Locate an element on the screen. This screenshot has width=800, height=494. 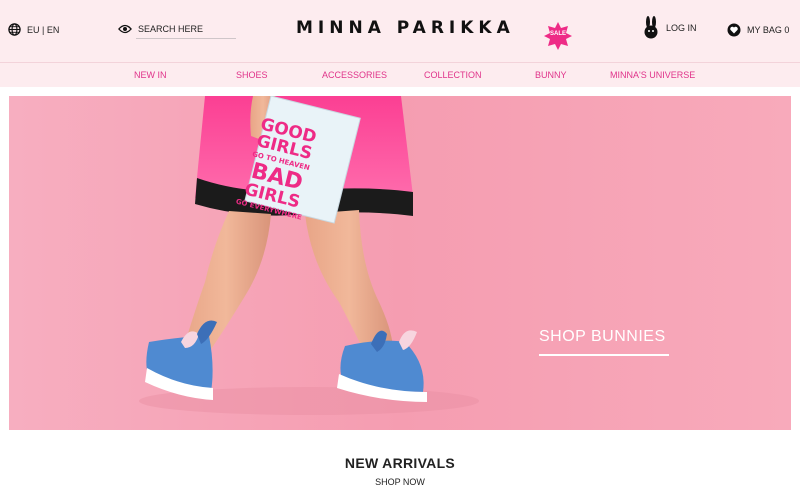
search-underline is located at coordinates (186, 38).